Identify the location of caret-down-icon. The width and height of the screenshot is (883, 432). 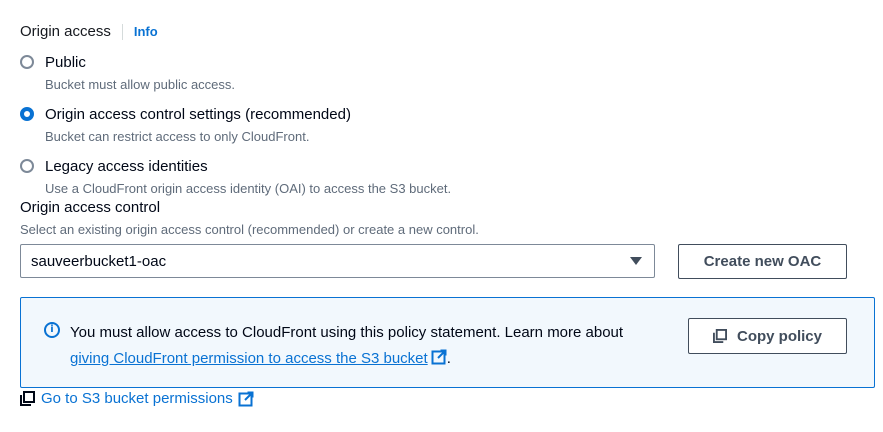
(636, 261).